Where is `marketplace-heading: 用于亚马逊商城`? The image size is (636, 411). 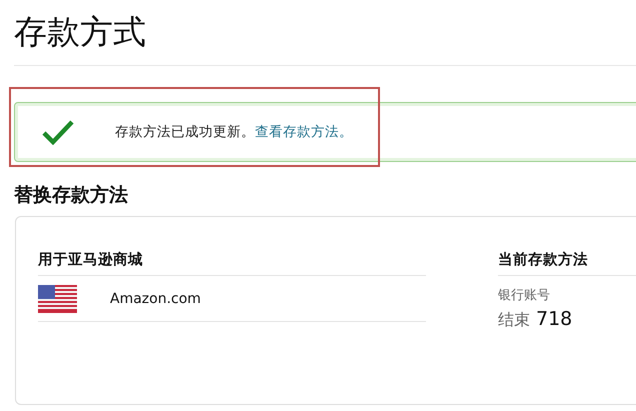 marketplace-heading: 用于亚马逊商城 is located at coordinates (232, 262).